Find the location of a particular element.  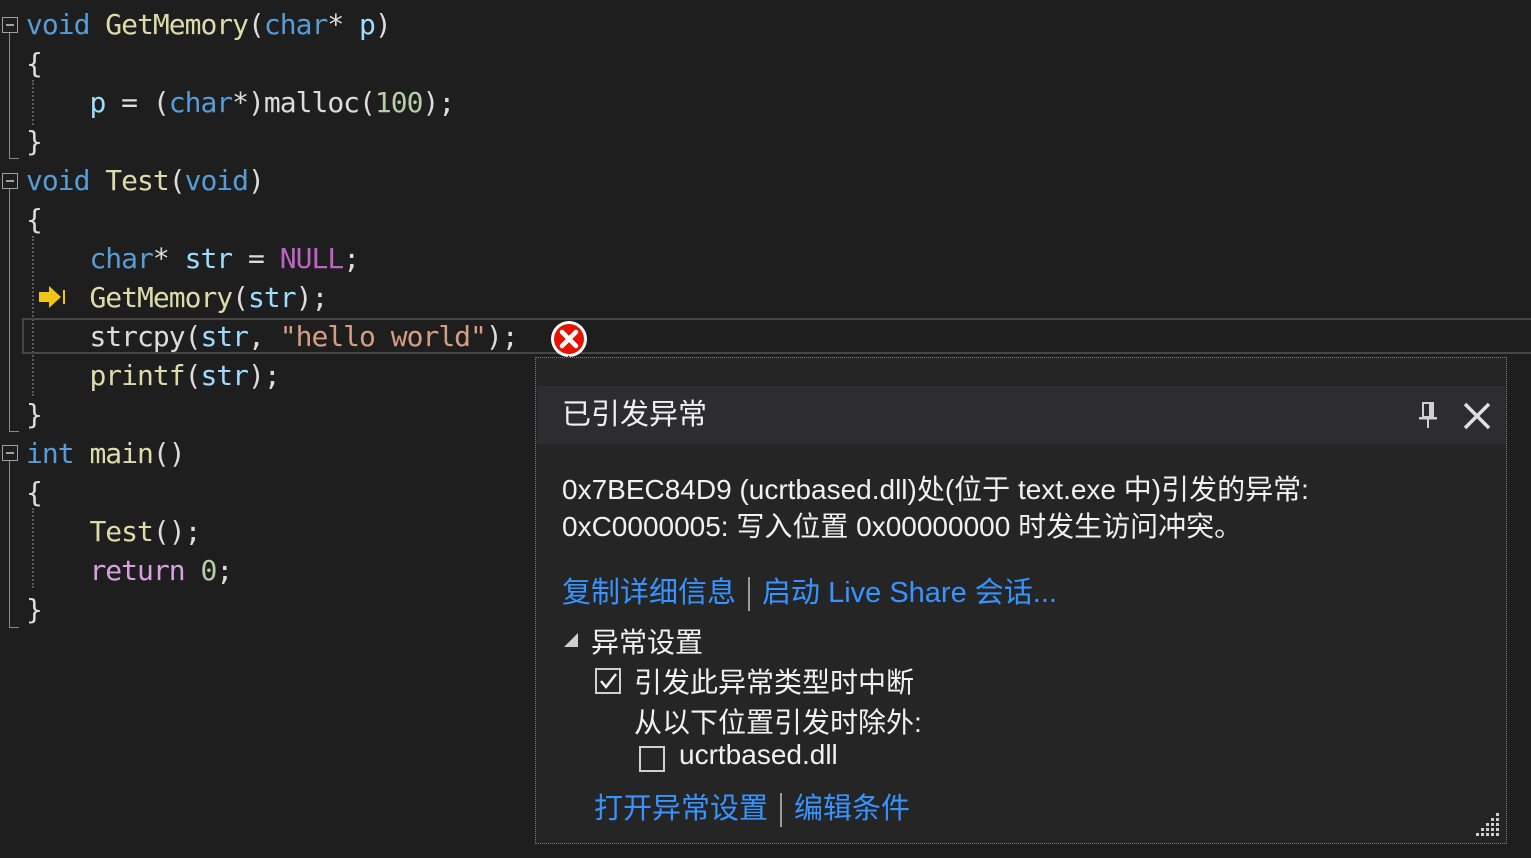

code-line: char* str = NULL; is located at coordinates (193, 258).